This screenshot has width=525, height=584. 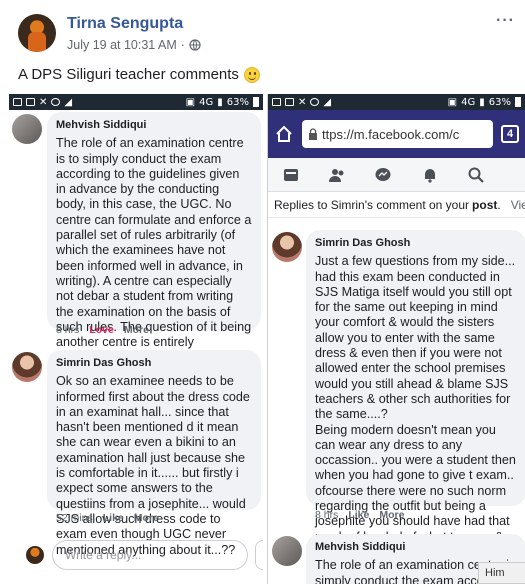 I want to click on url-text: ttps://m.facebook.com/c, so click(x=391, y=134).